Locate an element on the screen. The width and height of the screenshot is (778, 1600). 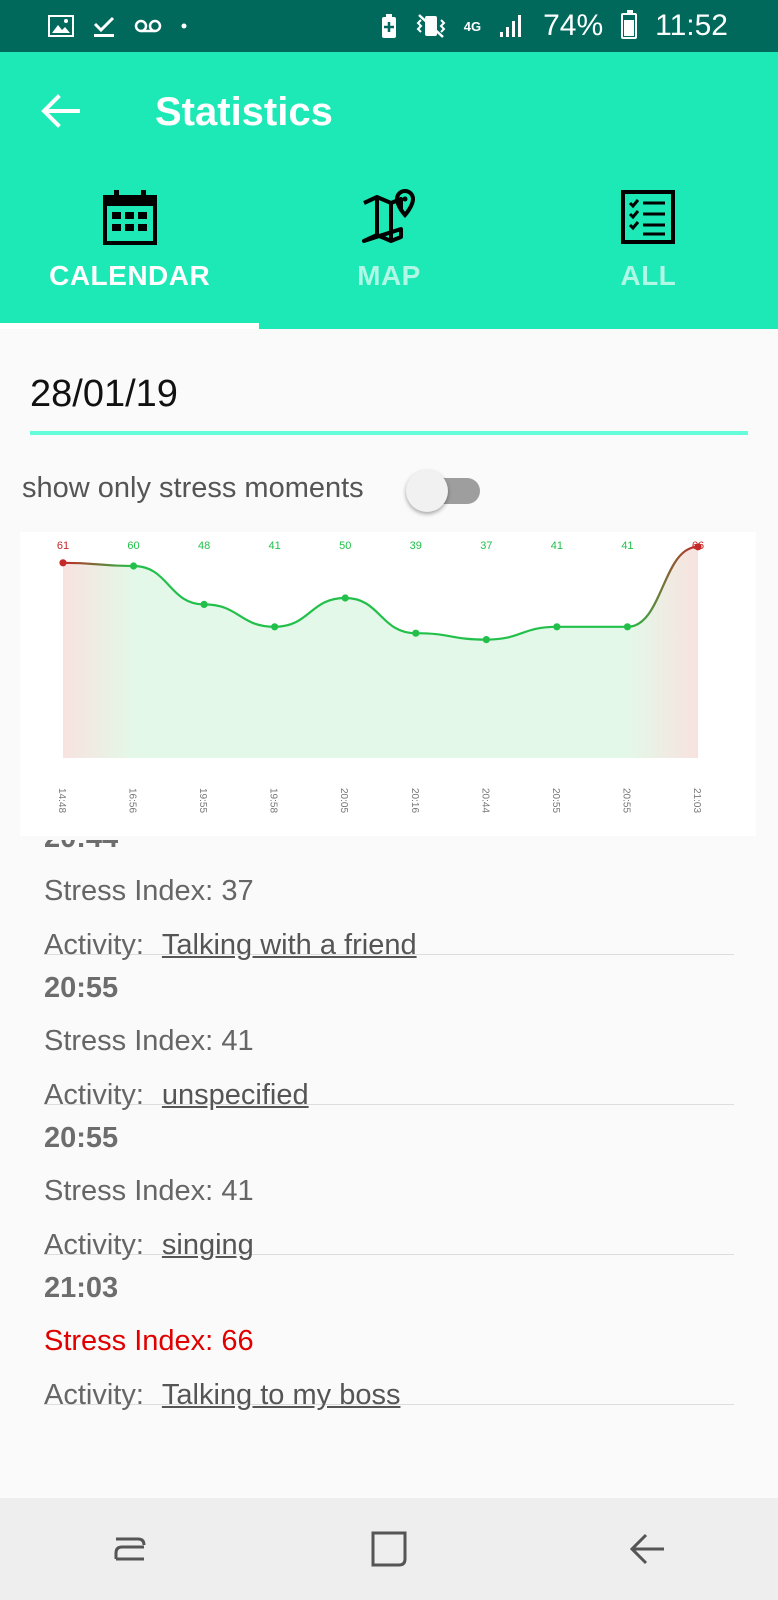
status-right-icons: 4G 74% 11:52 is located at coordinates (554, 26).